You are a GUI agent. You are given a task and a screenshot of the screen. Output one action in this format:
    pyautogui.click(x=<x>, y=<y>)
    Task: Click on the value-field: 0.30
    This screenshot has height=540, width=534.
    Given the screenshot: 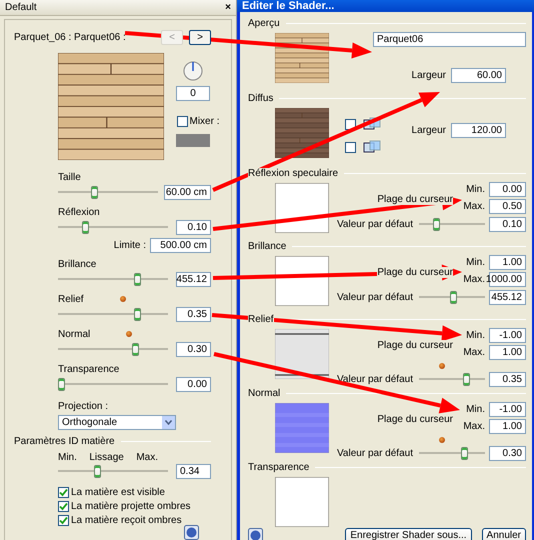 What is the action you would take?
    pyautogui.click(x=193, y=349)
    